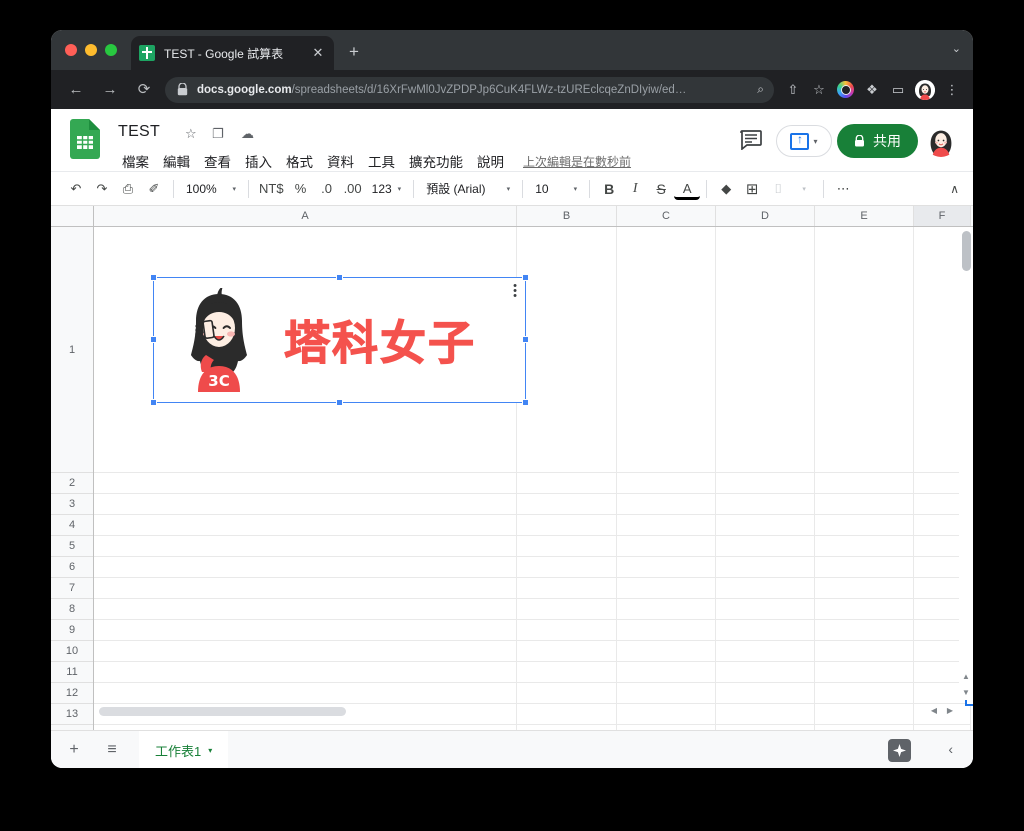 This screenshot has width=1024, height=831. What do you see at coordinates (661, 189) in the screenshot?
I see `strikethrough-button: S` at bounding box center [661, 189].